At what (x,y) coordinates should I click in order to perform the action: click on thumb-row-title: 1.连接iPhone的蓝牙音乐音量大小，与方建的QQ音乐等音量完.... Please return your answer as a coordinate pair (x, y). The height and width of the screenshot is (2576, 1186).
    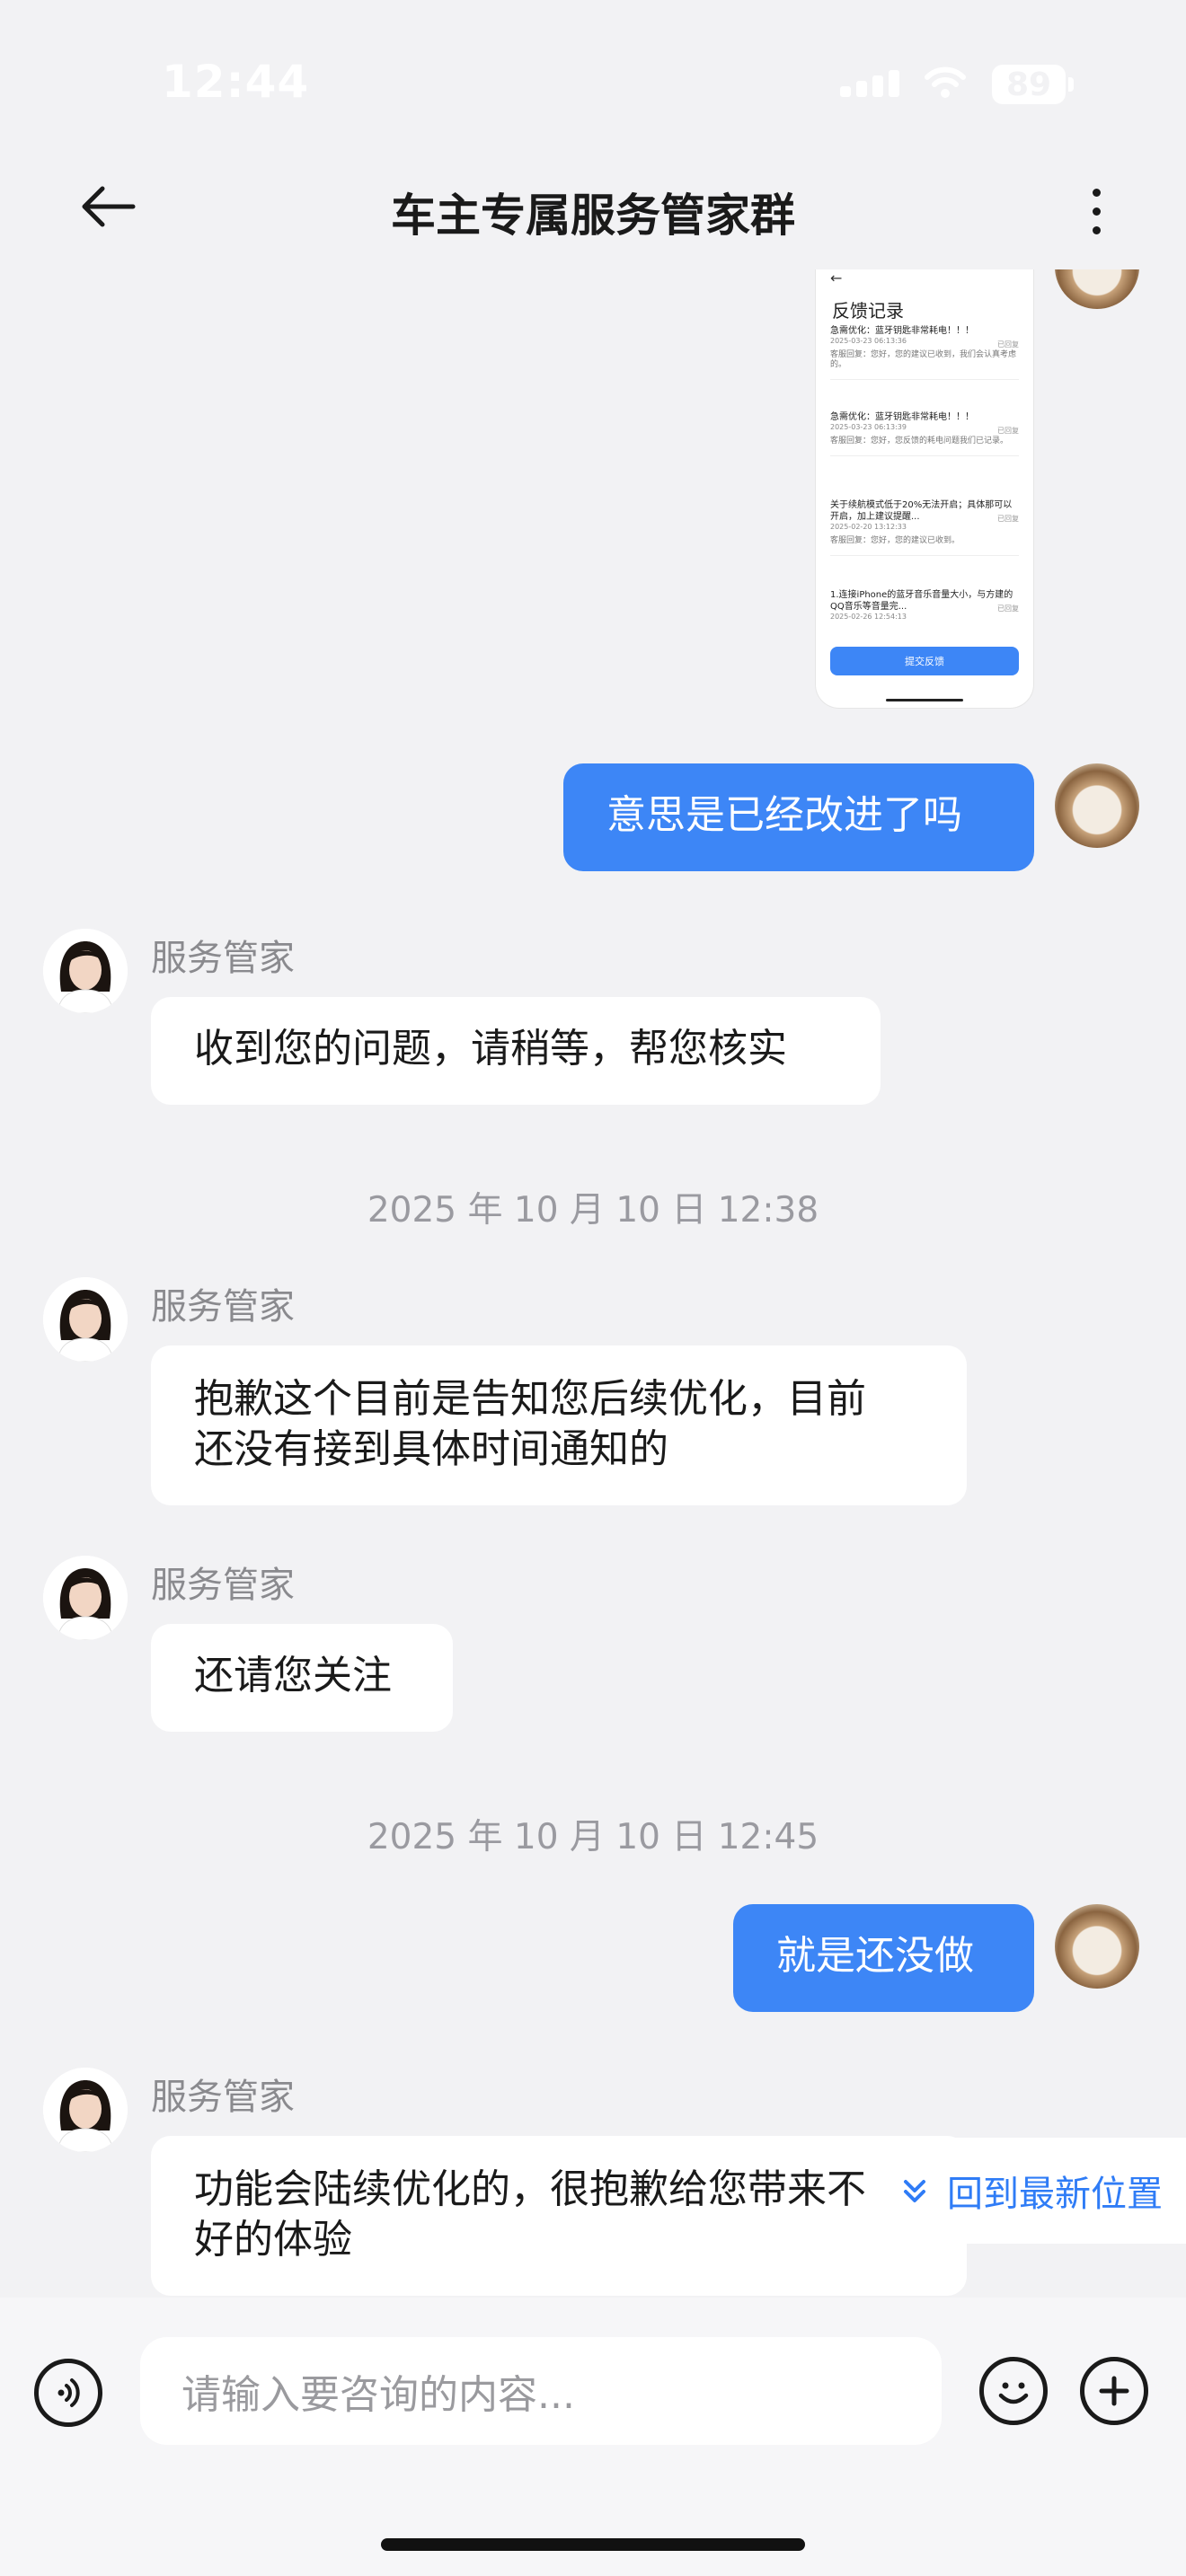
    Looking at the image, I should click on (921, 601).